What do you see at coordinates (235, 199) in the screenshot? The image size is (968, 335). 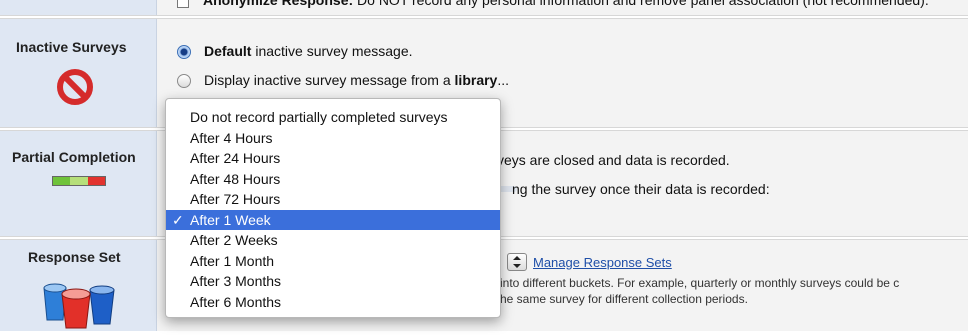 I see `dropdown-option-label: After 72 Hours` at bounding box center [235, 199].